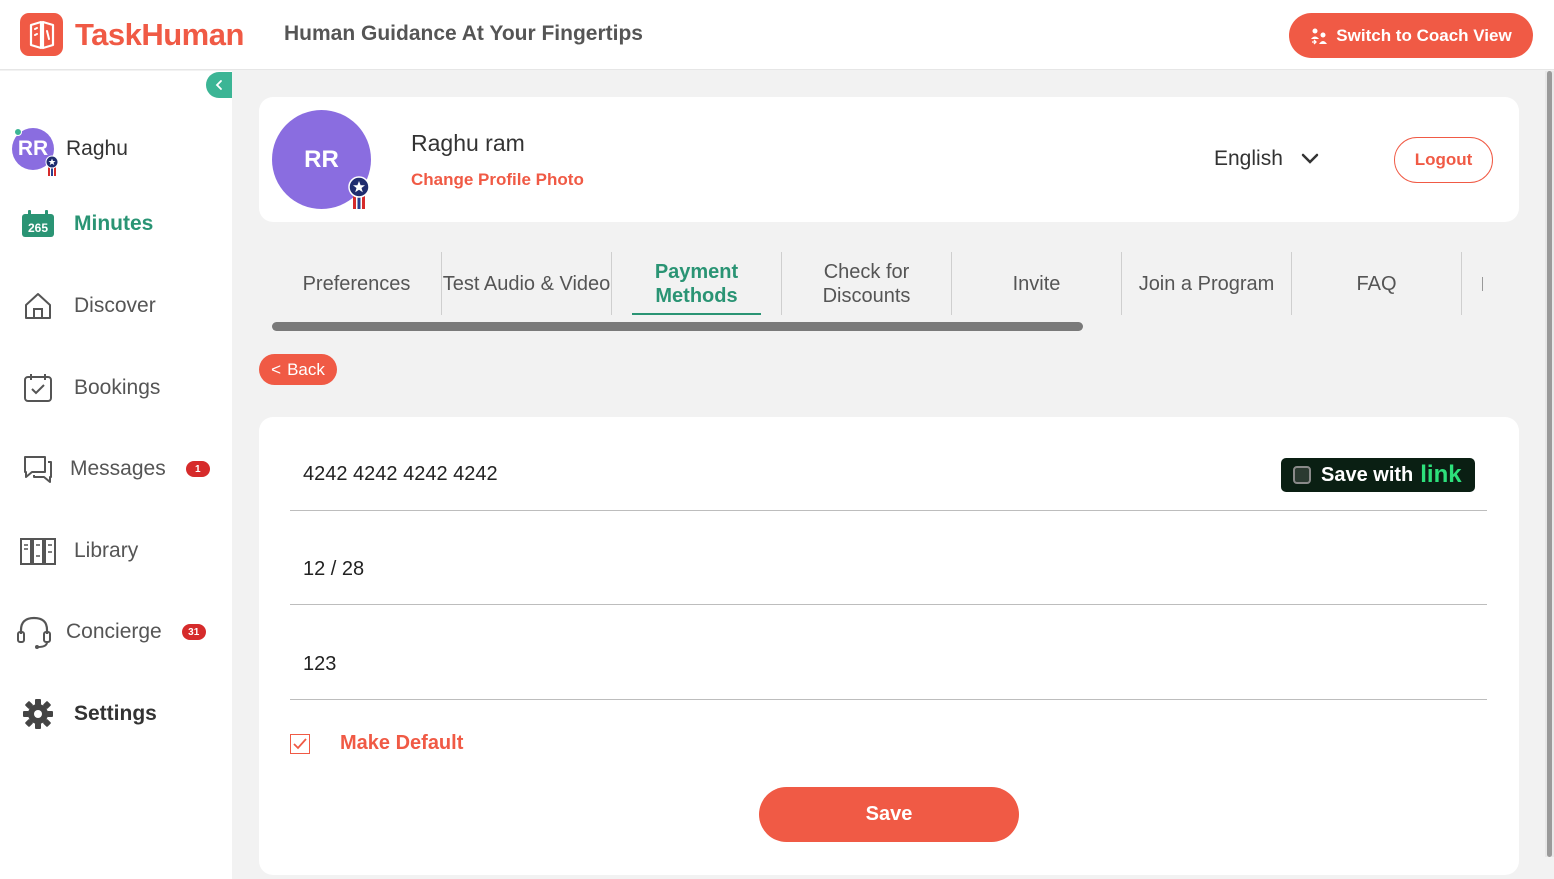  I want to click on sidebar-item-minutes-label: Minutes, so click(114, 223).